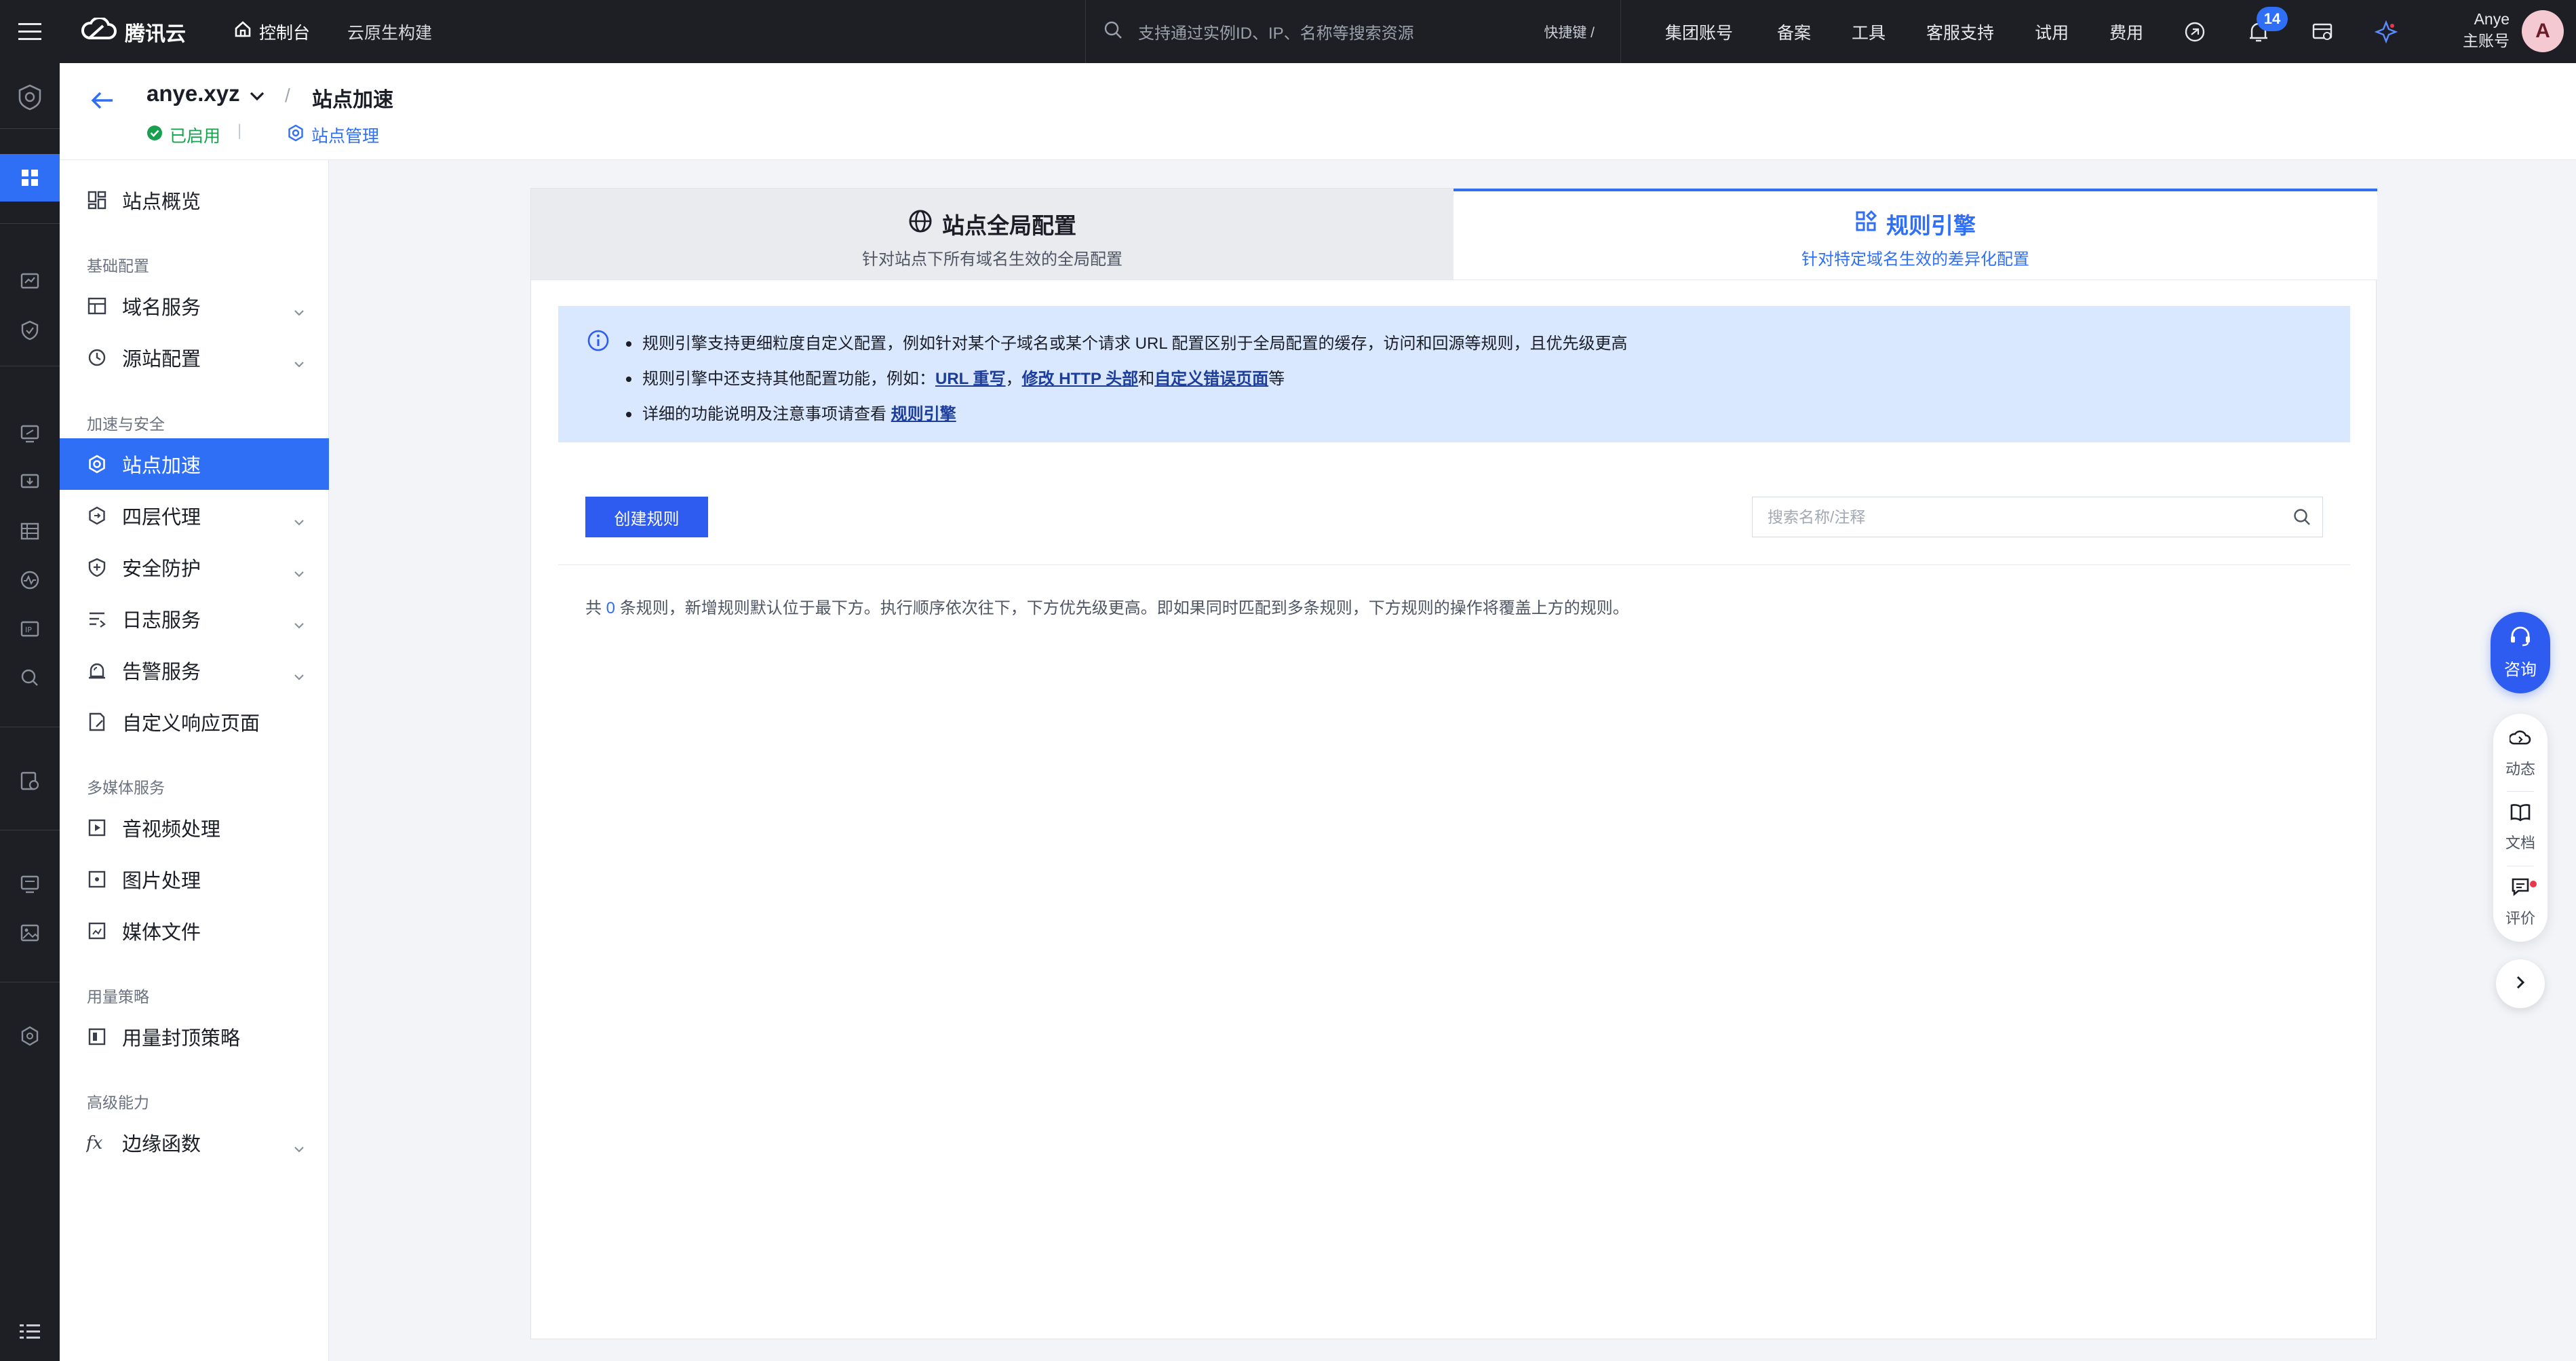 This screenshot has height=1361, width=2576. What do you see at coordinates (194, 619) in the screenshot?
I see `sidebar-item-log-service: 日志服务` at bounding box center [194, 619].